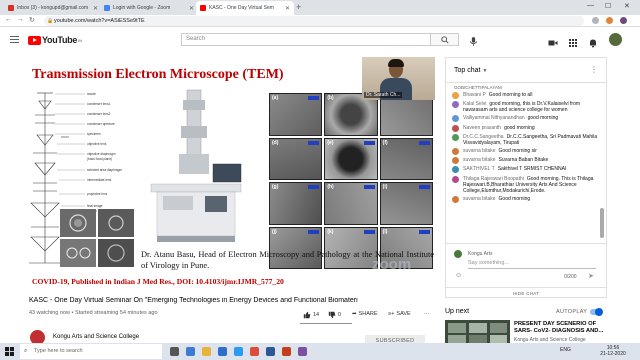 This screenshot has height=360, width=640. Describe the element at coordinates (526, 292) in the screenshot. I see `hide-chat-button: HIDE CHAT` at that location.